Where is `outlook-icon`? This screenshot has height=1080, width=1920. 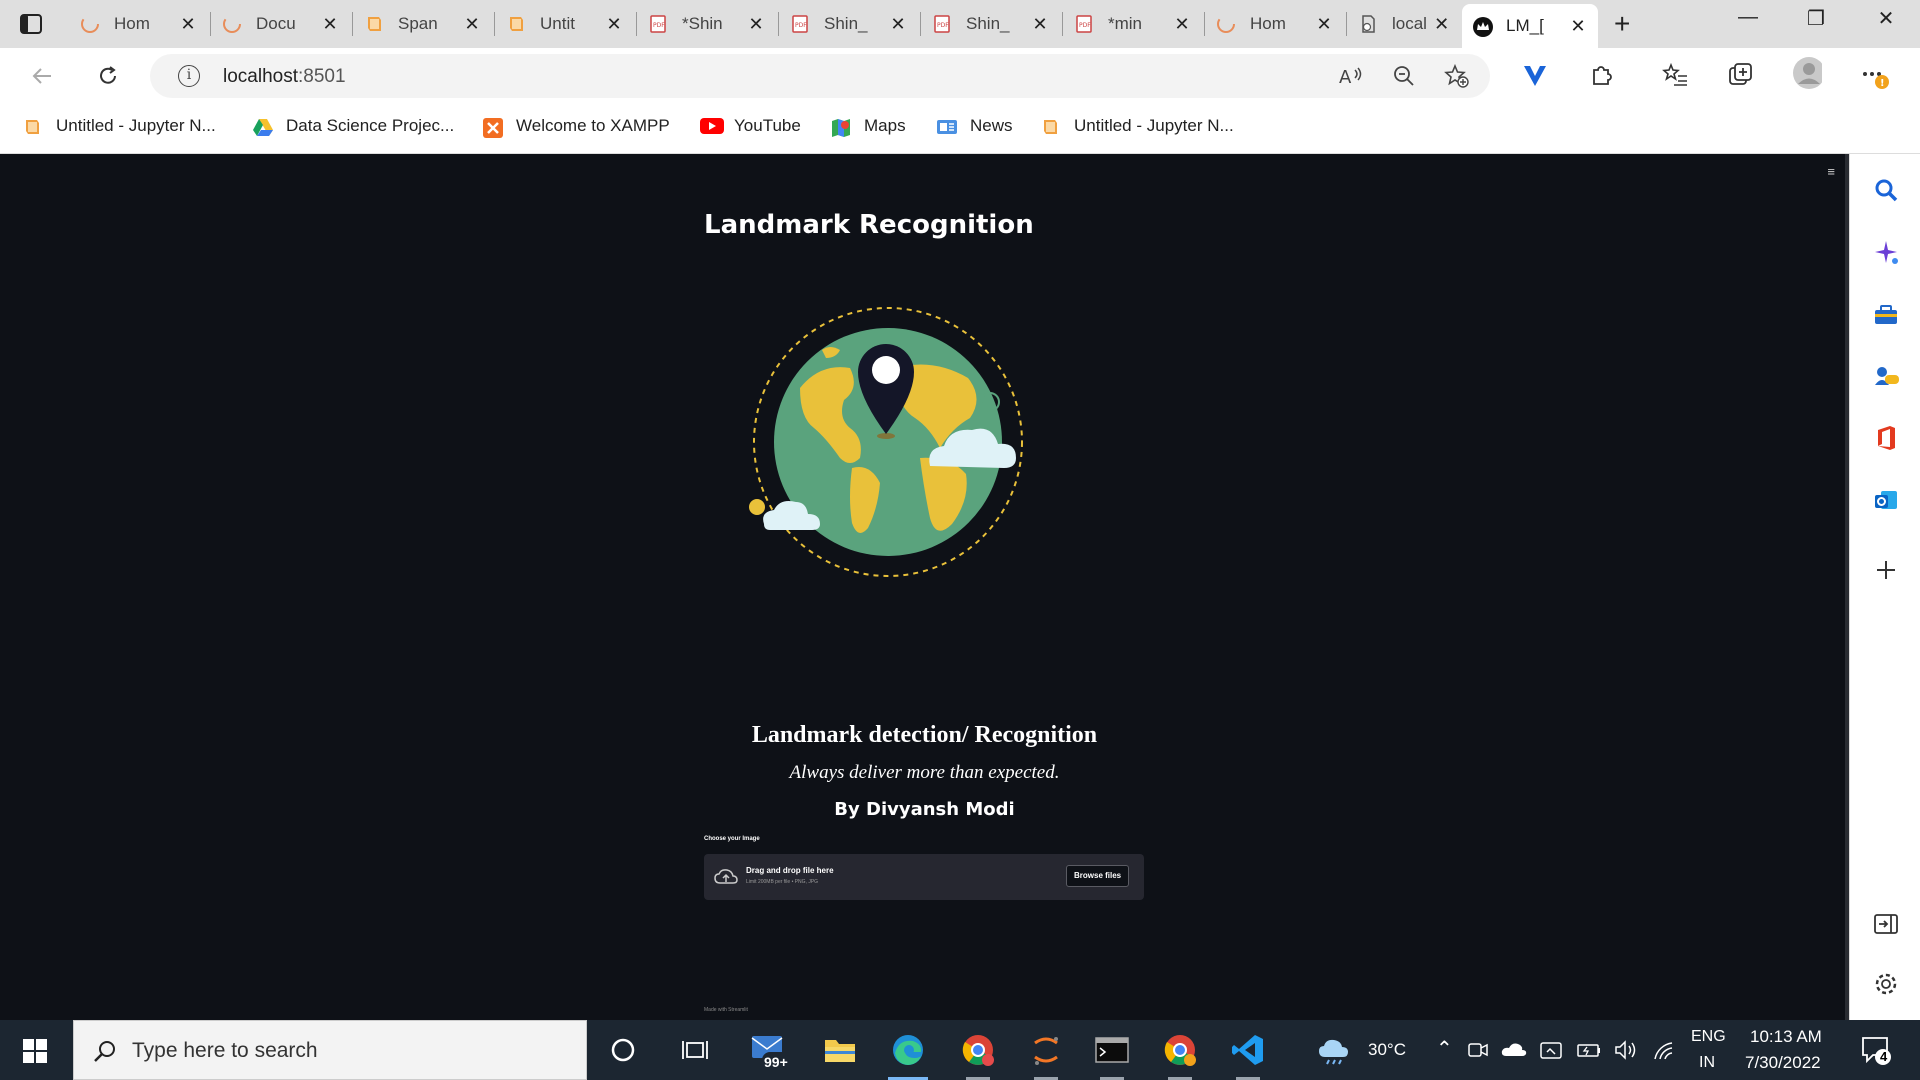
outlook-icon is located at coordinates (1886, 500).